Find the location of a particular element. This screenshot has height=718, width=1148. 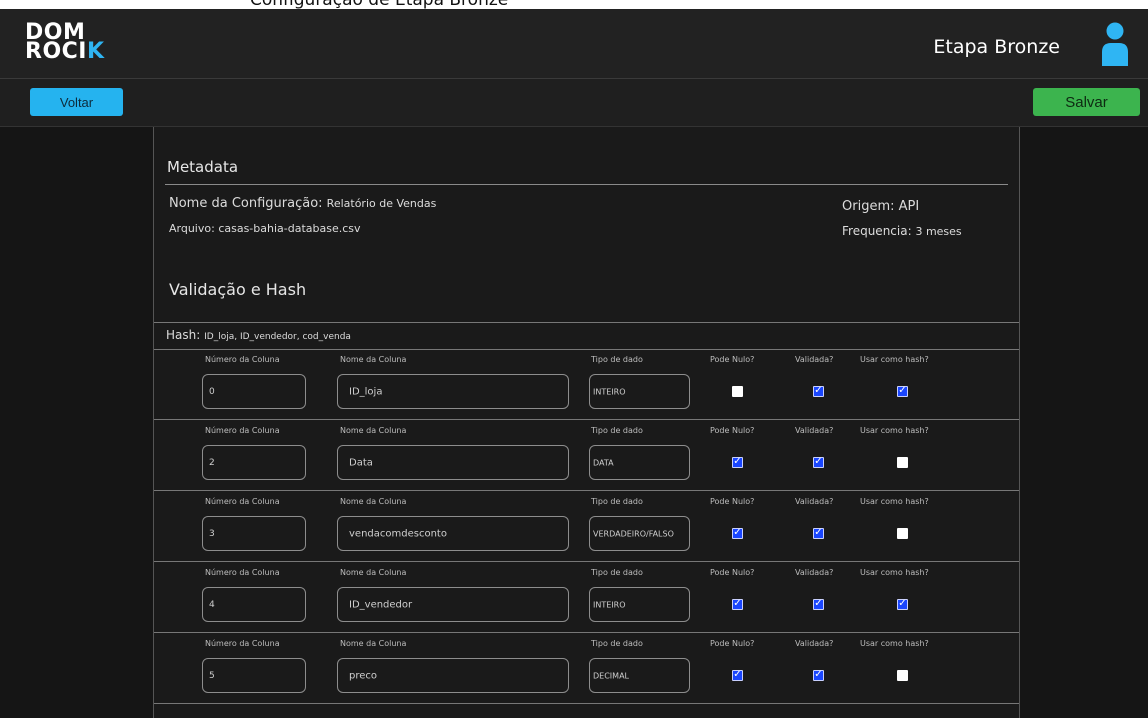

page-title: Configuração de Etapa Bronze is located at coordinates (379, 4).